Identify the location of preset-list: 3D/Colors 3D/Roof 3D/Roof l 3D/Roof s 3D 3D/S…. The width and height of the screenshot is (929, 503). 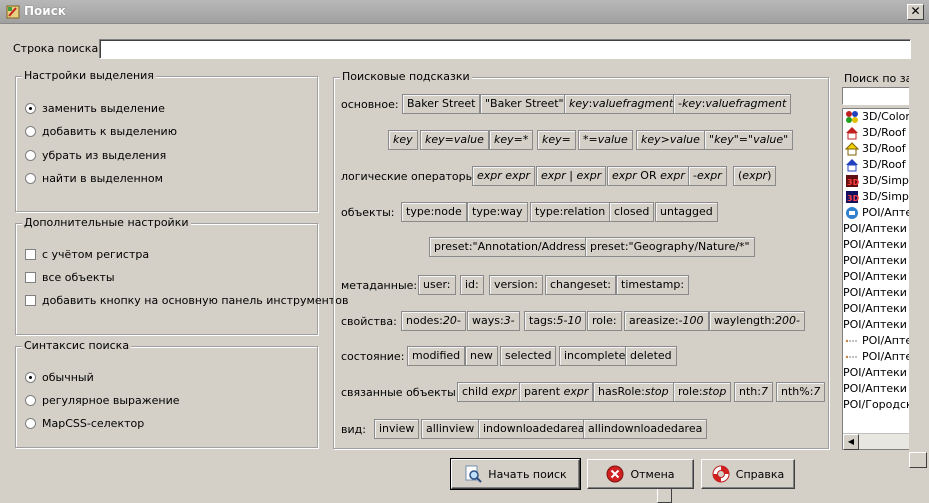
(877, 279).